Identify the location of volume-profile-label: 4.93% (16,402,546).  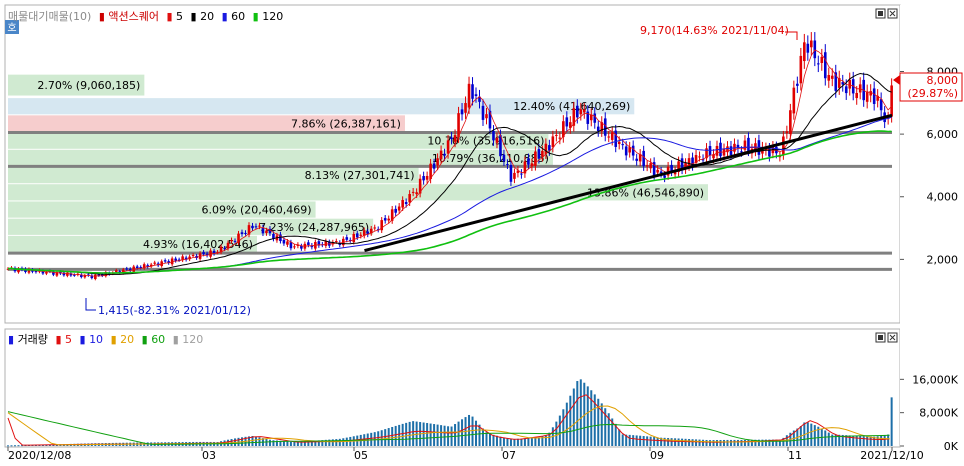
(198, 244).